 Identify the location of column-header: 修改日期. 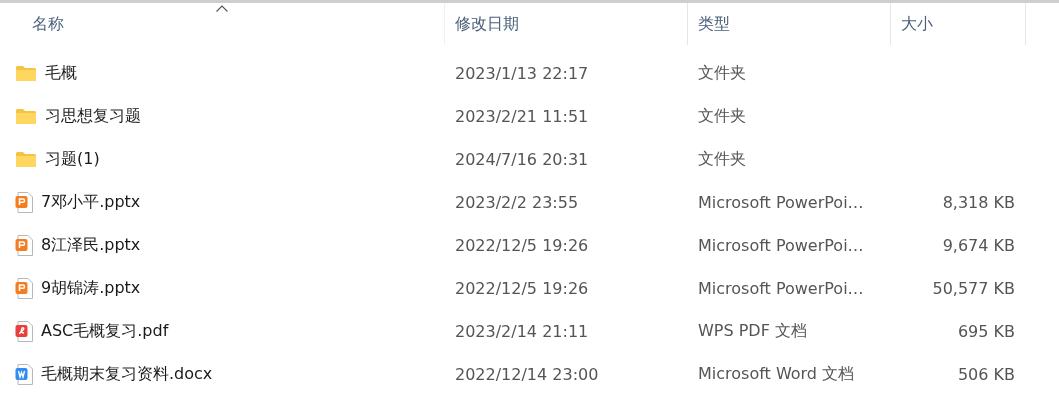
(566, 24).